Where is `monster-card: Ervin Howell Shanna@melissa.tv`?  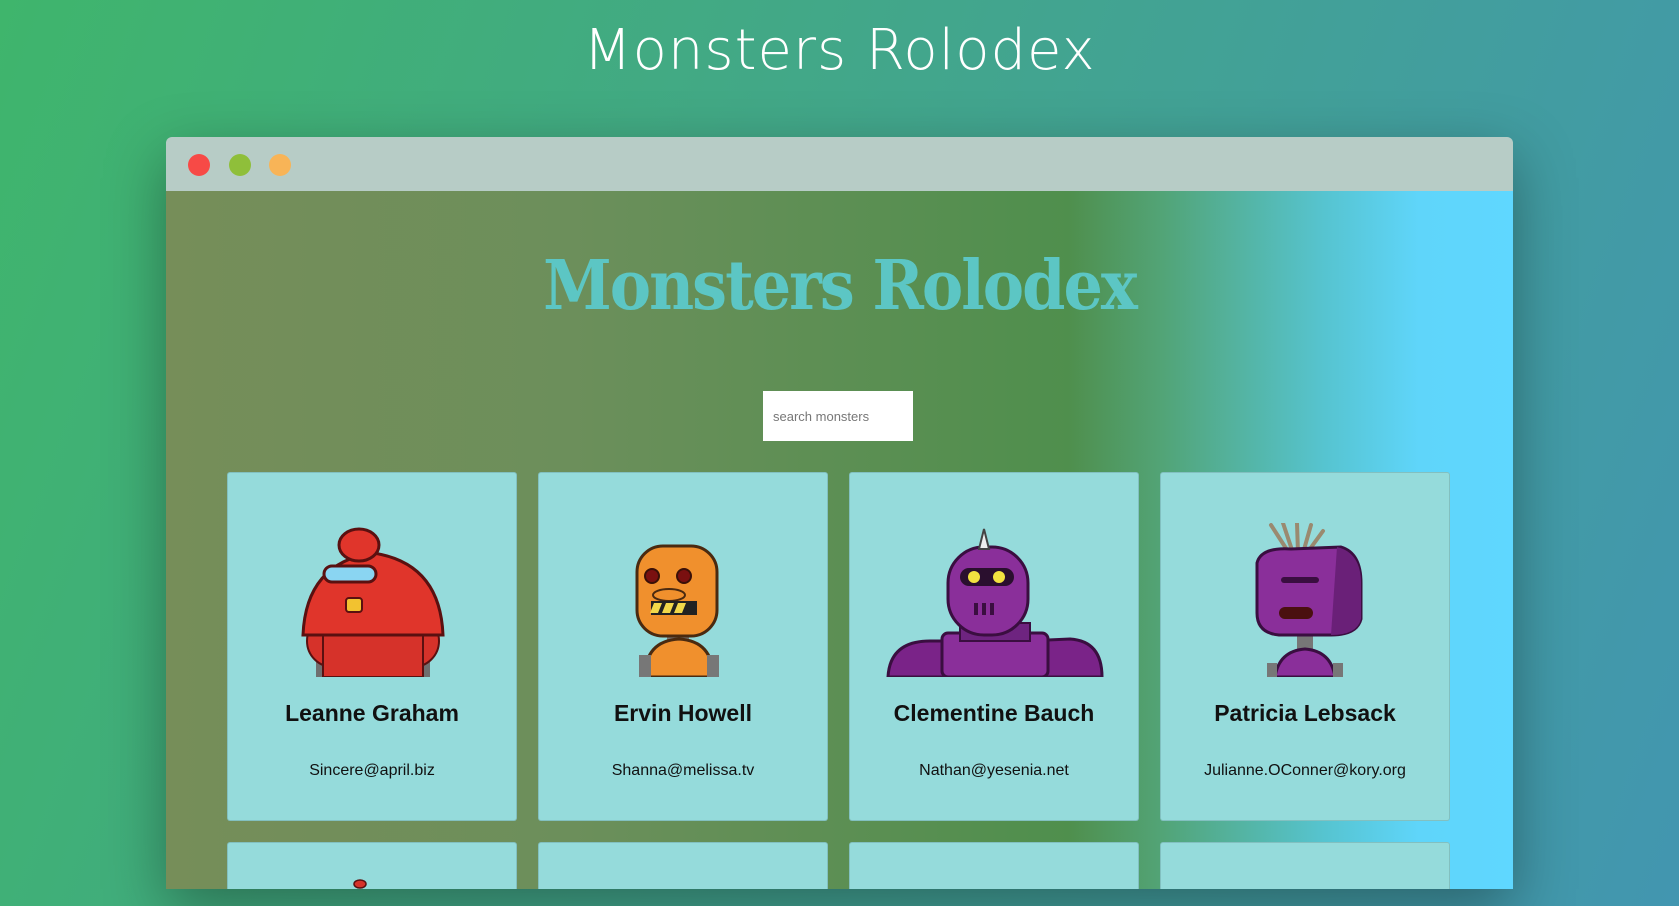 monster-card: Ervin Howell Shanna@melissa.tv is located at coordinates (683, 646).